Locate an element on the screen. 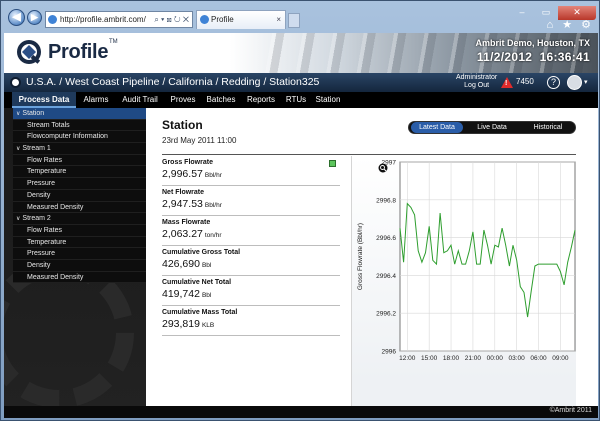  view-live-data: Live Data is located at coordinates (492, 127).